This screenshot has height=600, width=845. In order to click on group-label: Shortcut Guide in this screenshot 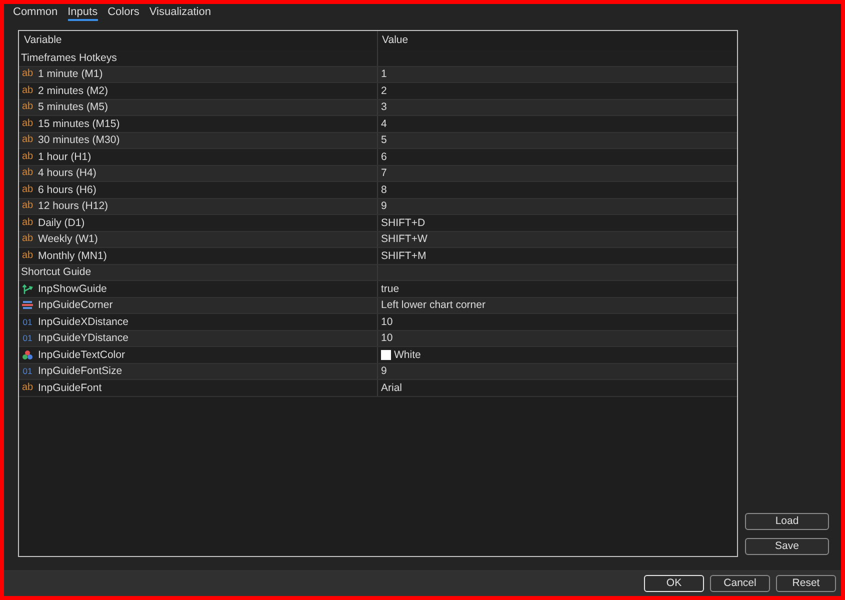, I will do `click(56, 272)`.